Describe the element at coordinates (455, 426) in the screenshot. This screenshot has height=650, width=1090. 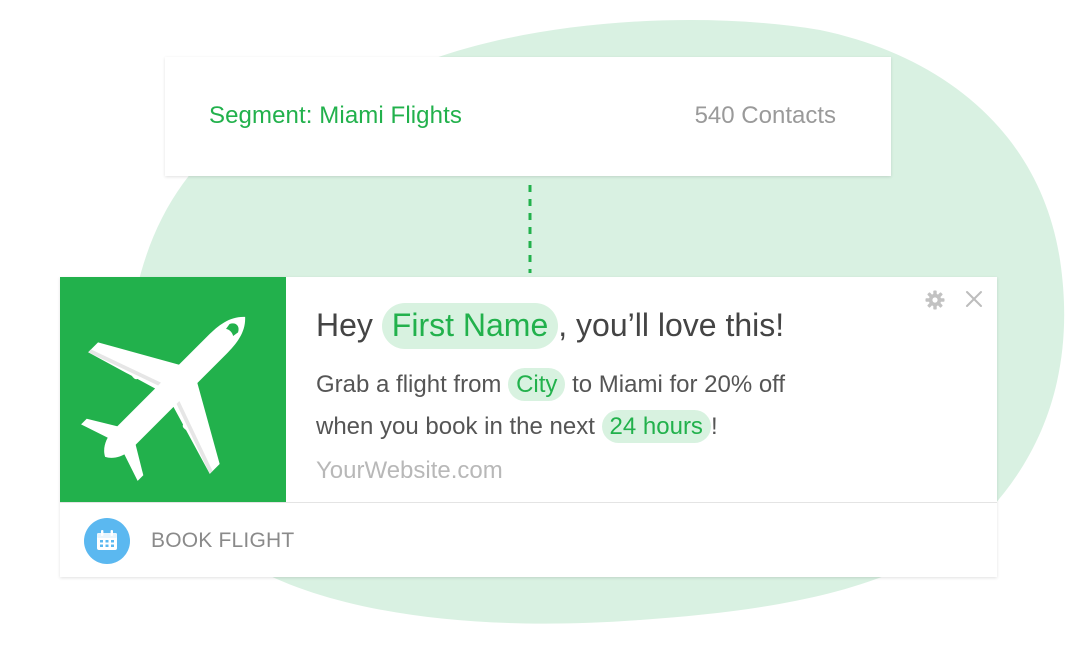
I see `message-part-3: when you book in the next` at that location.